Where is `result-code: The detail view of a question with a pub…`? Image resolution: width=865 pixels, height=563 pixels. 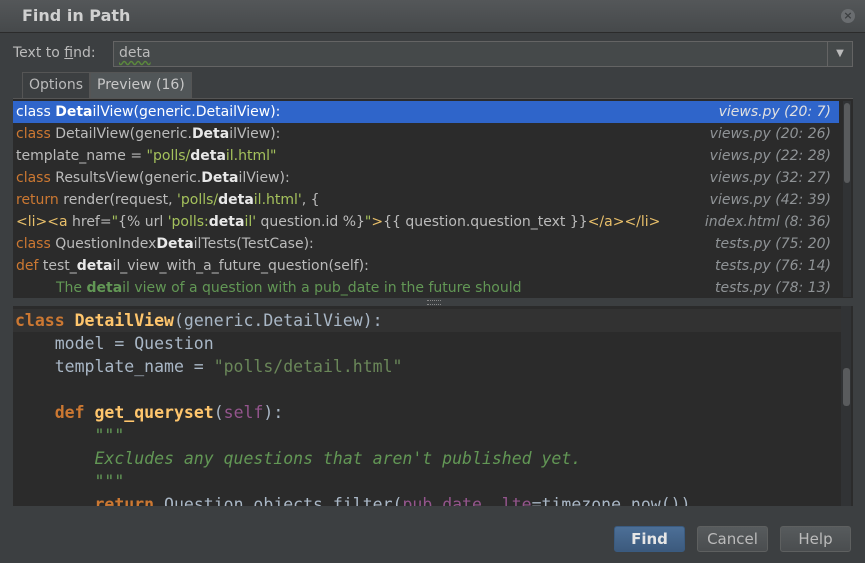
result-code: The detail view of a question with a pub… is located at coordinates (289, 288).